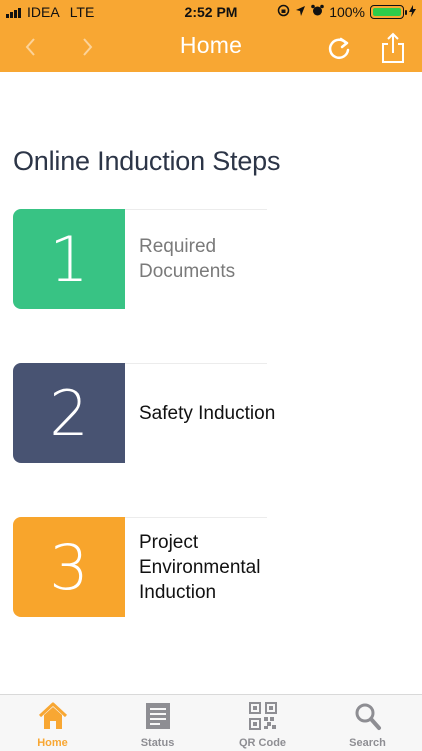 This screenshot has width=422, height=751. I want to click on step-label: Required Documents, so click(219, 259).